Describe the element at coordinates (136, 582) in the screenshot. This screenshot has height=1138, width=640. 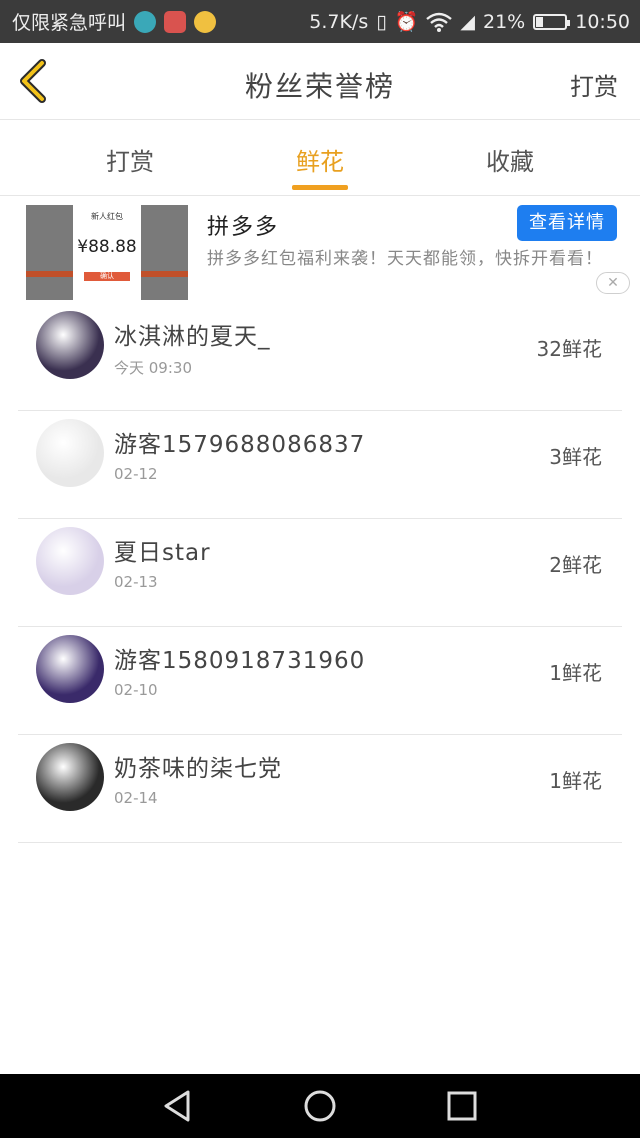
I see `gift-date: 02-13` at that location.